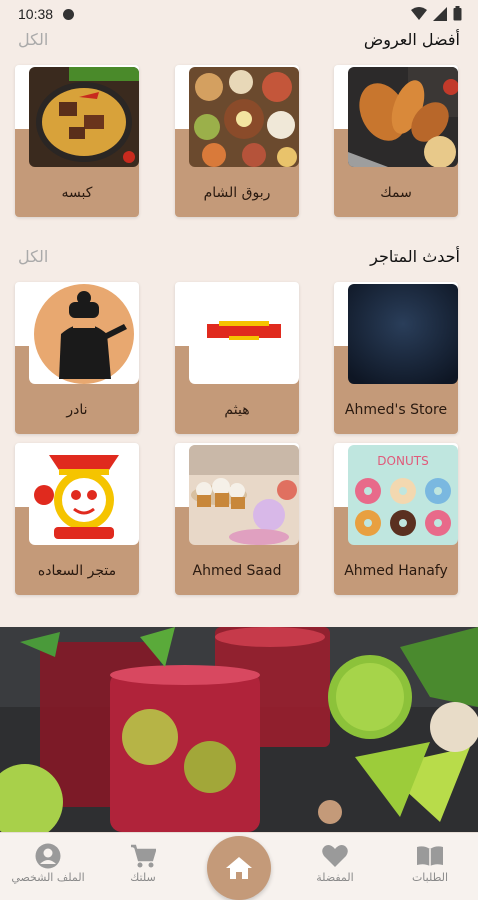 This screenshot has height=900, width=478. What do you see at coordinates (48, 856) in the screenshot?
I see `profile-icon` at bounding box center [48, 856].